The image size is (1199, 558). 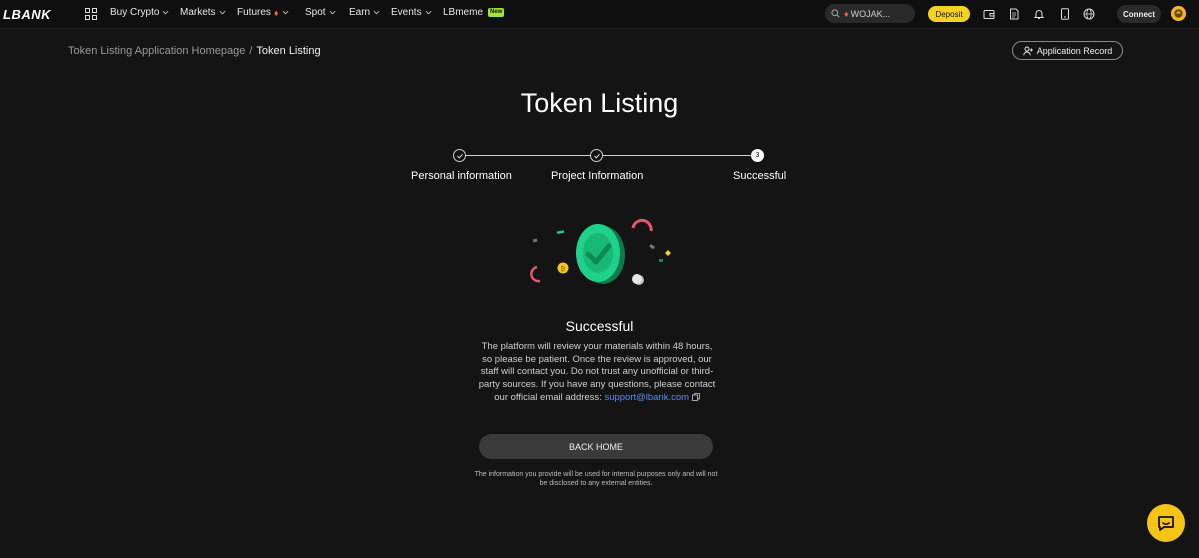 What do you see at coordinates (496, 12) in the screenshot?
I see `new-badge: New` at bounding box center [496, 12].